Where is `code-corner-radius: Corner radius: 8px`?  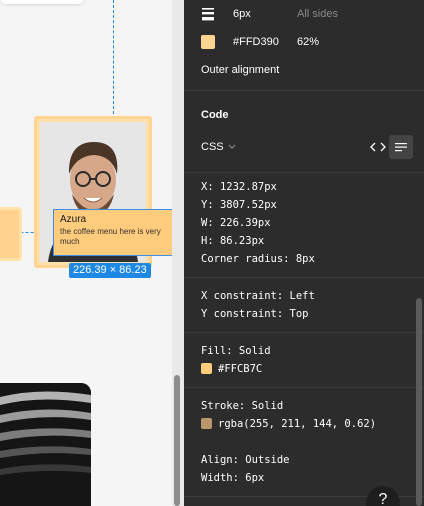
code-corner-radius: Corner radius: 8px is located at coordinates (258, 259).